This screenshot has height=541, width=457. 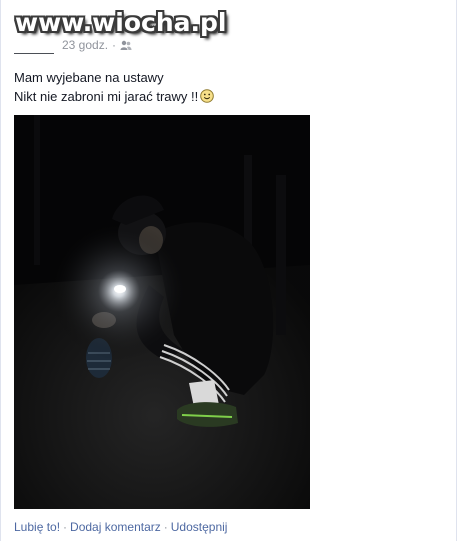 I want to click on post-text-line-2: Nikt nie zabroni mi jarać trawy !!, so click(x=114, y=96).